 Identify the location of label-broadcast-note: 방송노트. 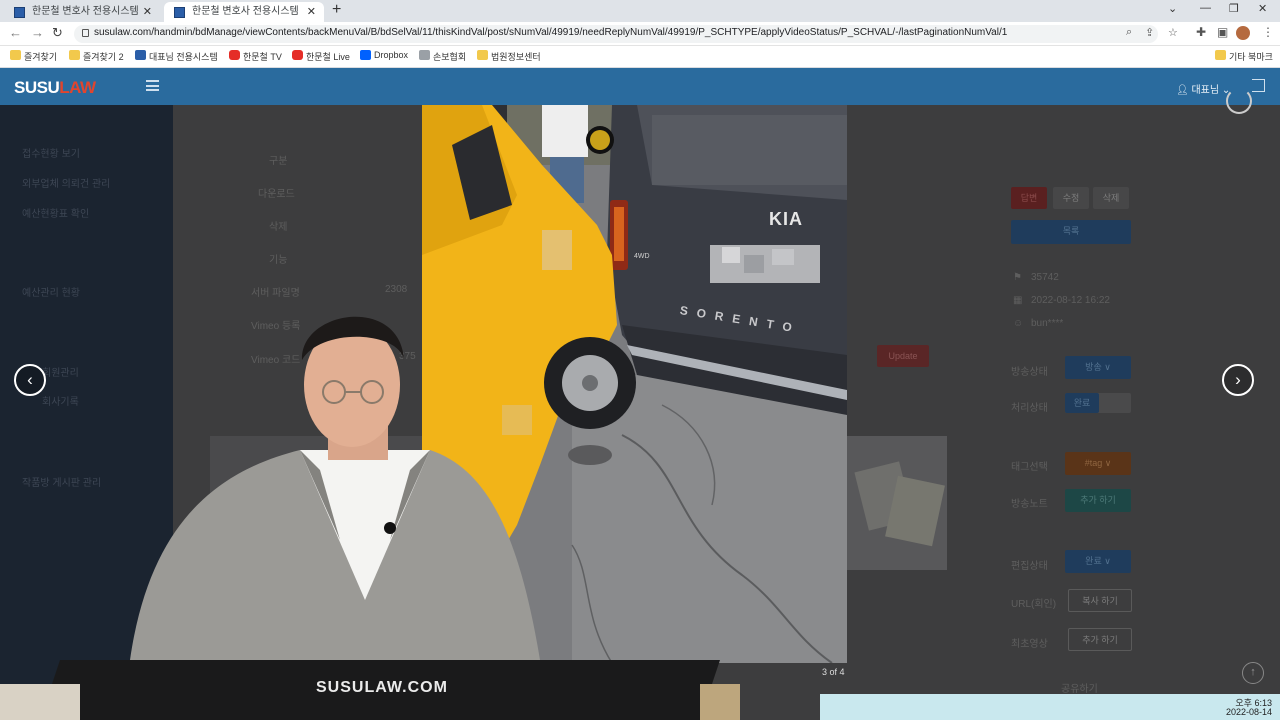
(1029, 504).